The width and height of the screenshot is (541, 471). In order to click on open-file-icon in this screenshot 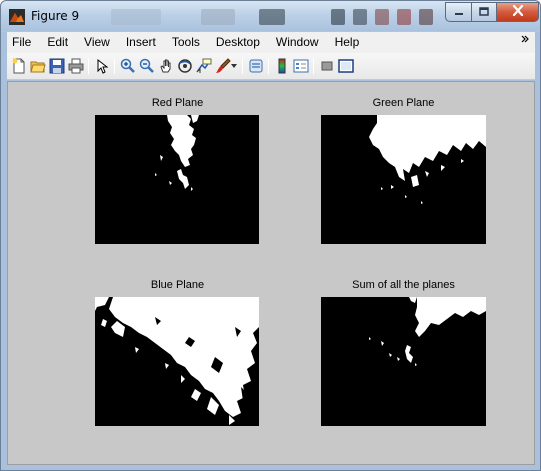, I will do `click(38, 66)`.